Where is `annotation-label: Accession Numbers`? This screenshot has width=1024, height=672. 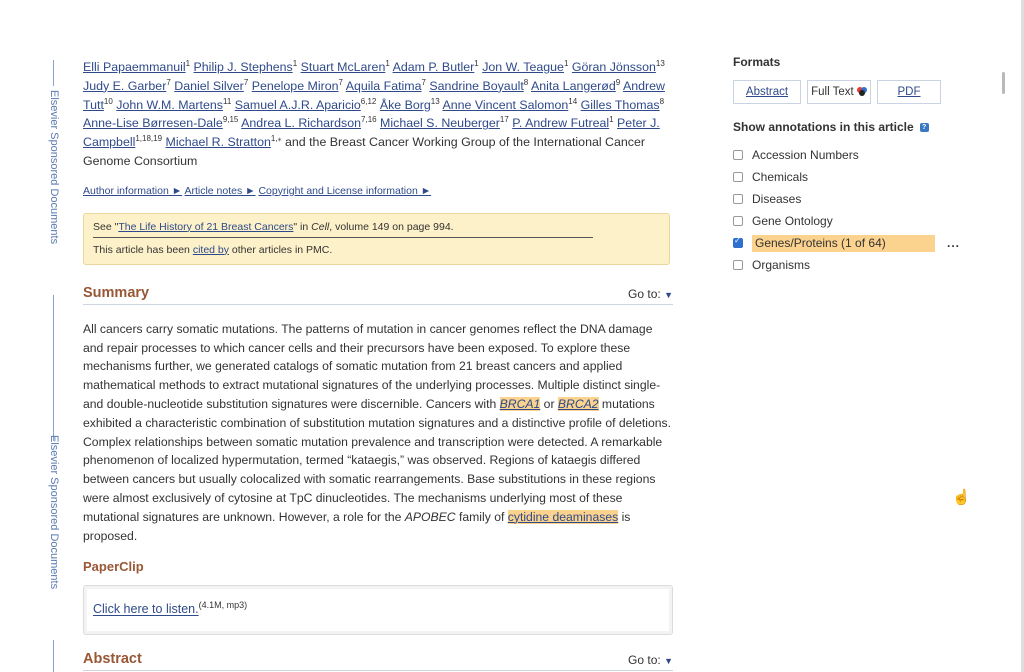
annotation-label: Accession Numbers is located at coordinates (805, 155).